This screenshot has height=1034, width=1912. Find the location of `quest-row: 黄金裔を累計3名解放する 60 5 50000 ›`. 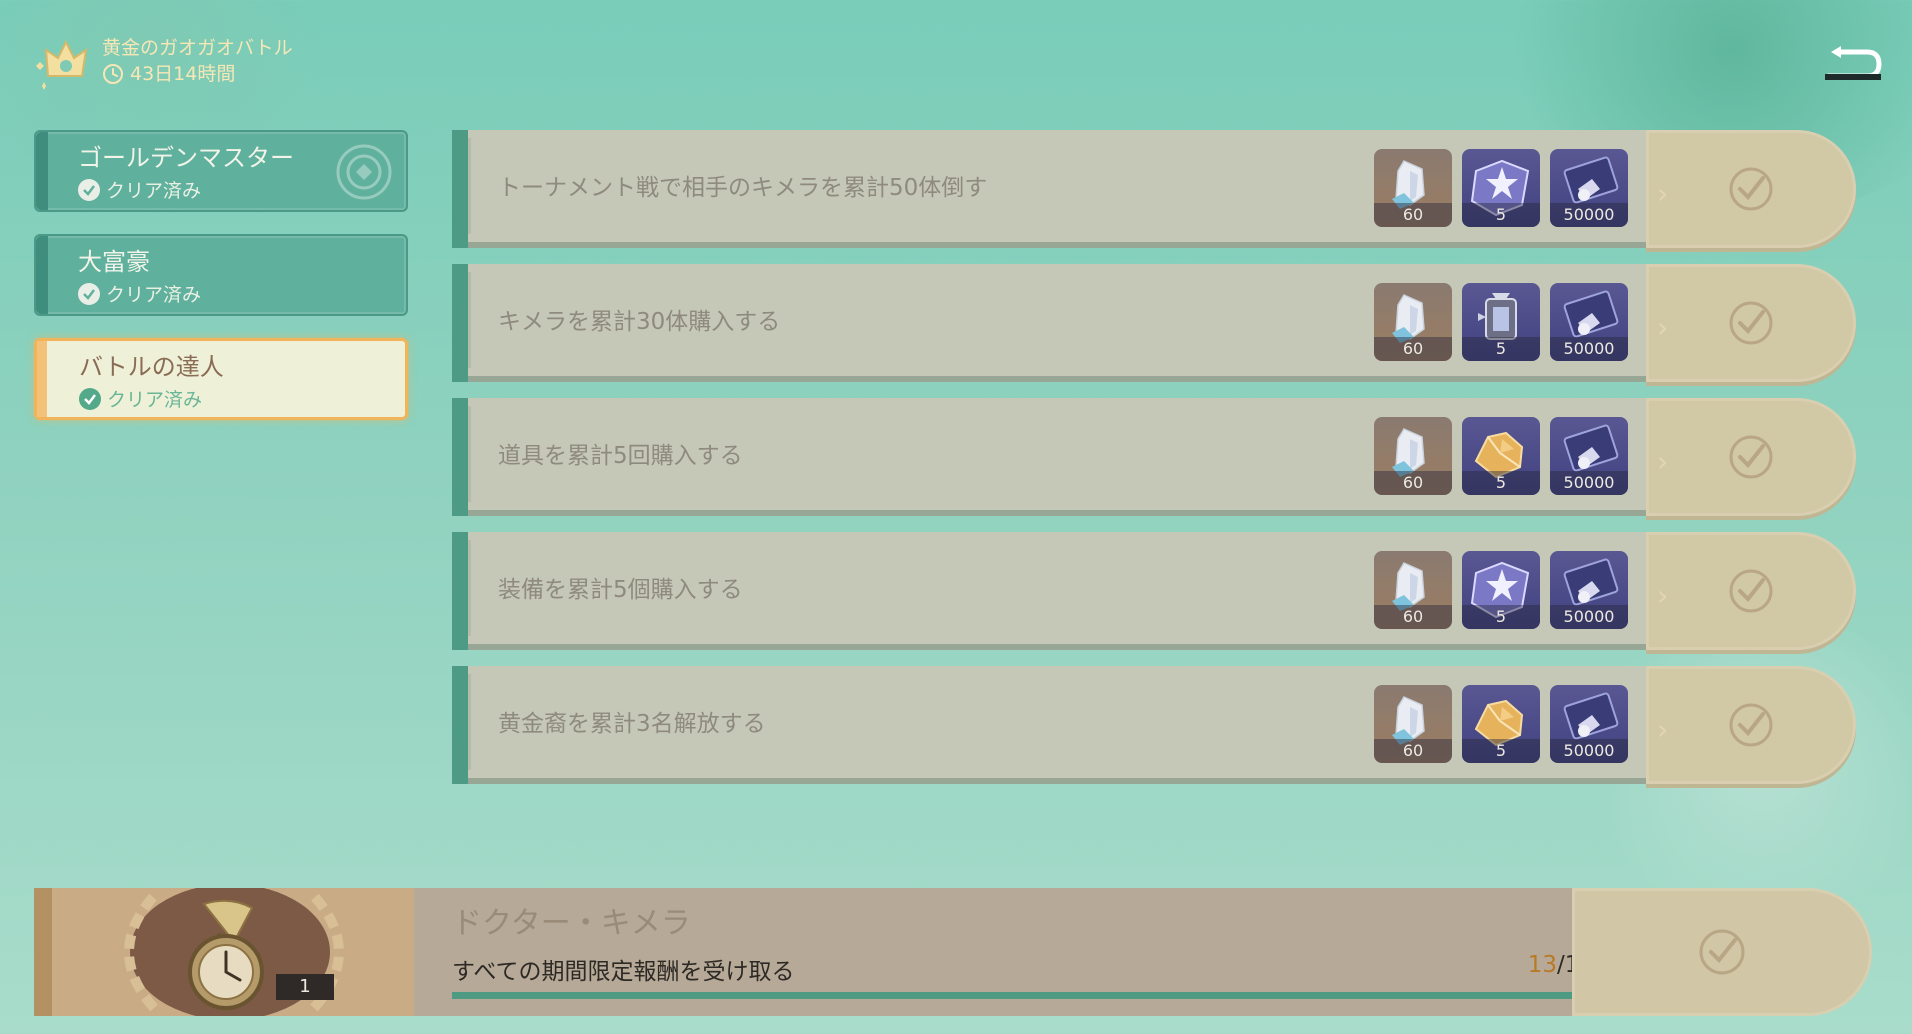

quest-row: 黄金裔を累計3名解放する 60 5 50000 › is located at coordinates (1154, 725).